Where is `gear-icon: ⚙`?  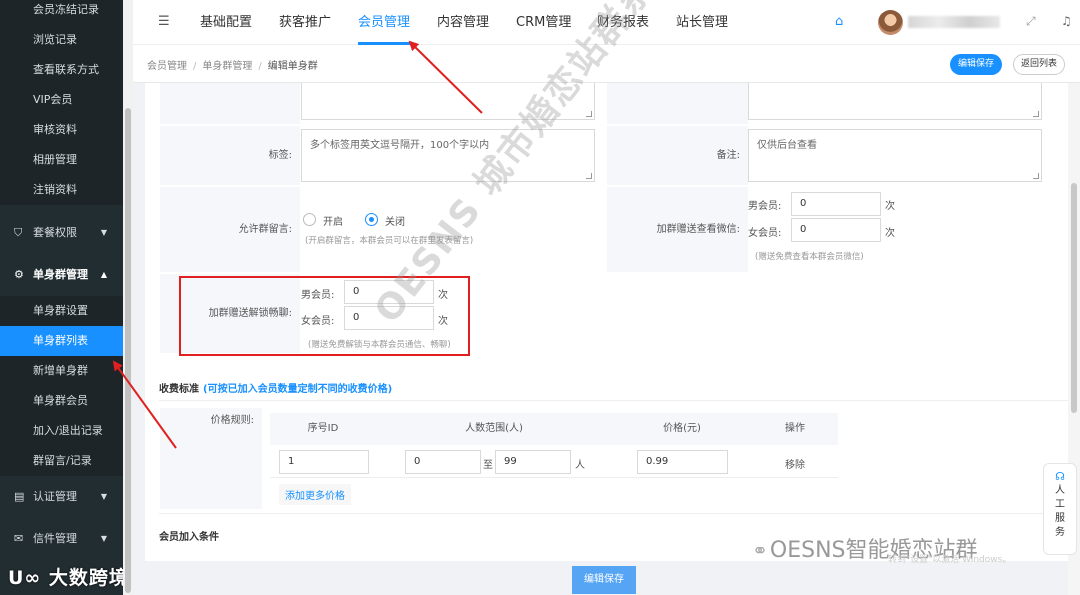
gear-icon: ⚙ is located at coordinates (19, 274).